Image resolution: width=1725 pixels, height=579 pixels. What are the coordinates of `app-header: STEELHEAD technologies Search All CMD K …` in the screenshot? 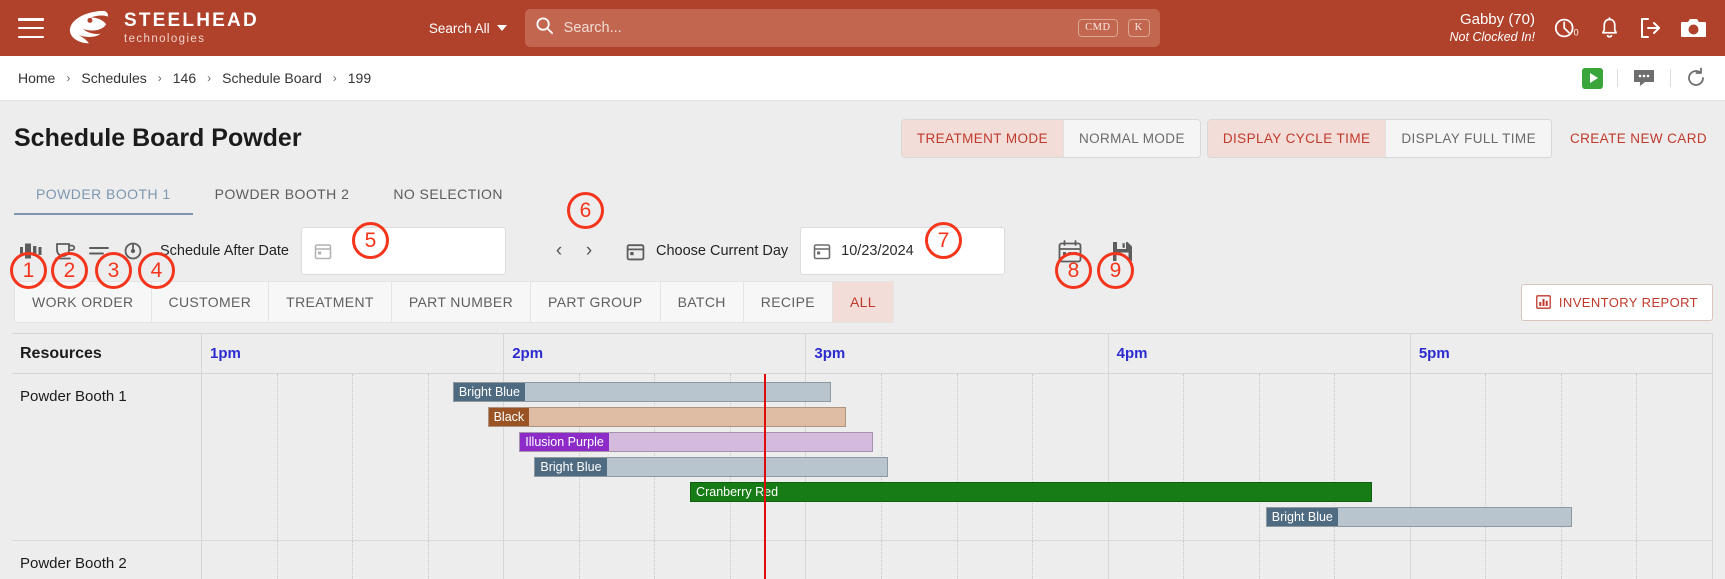 It's located at (862, 28).